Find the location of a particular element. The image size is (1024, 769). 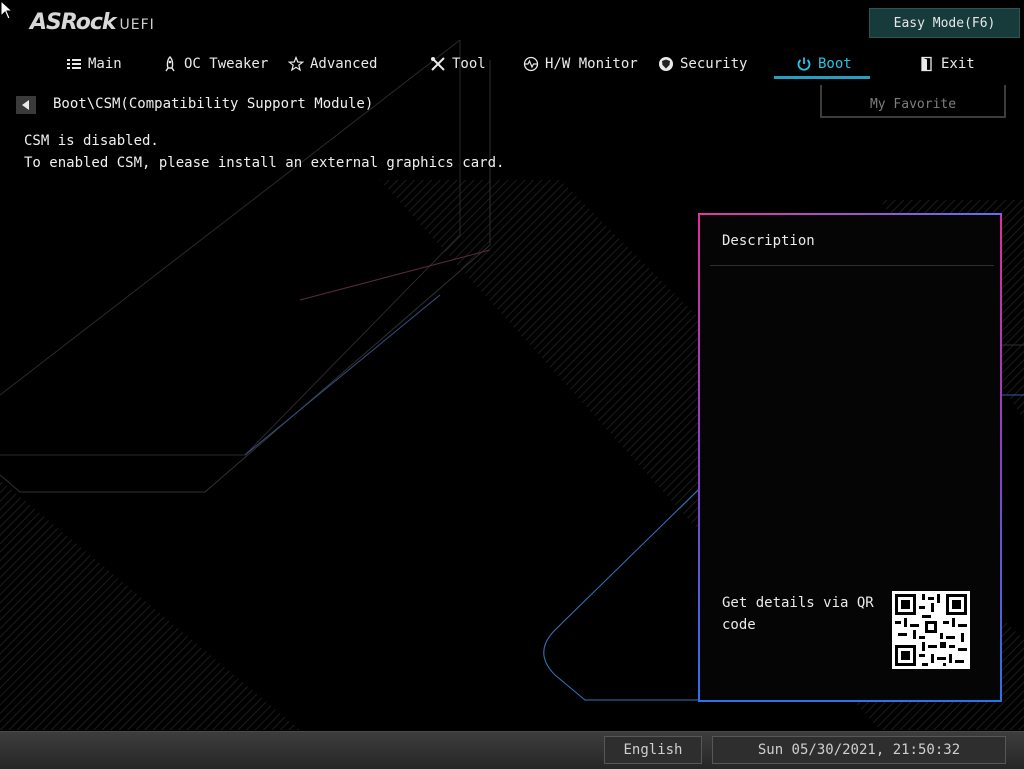

monitor-icon is located at coordinates (531, 64).